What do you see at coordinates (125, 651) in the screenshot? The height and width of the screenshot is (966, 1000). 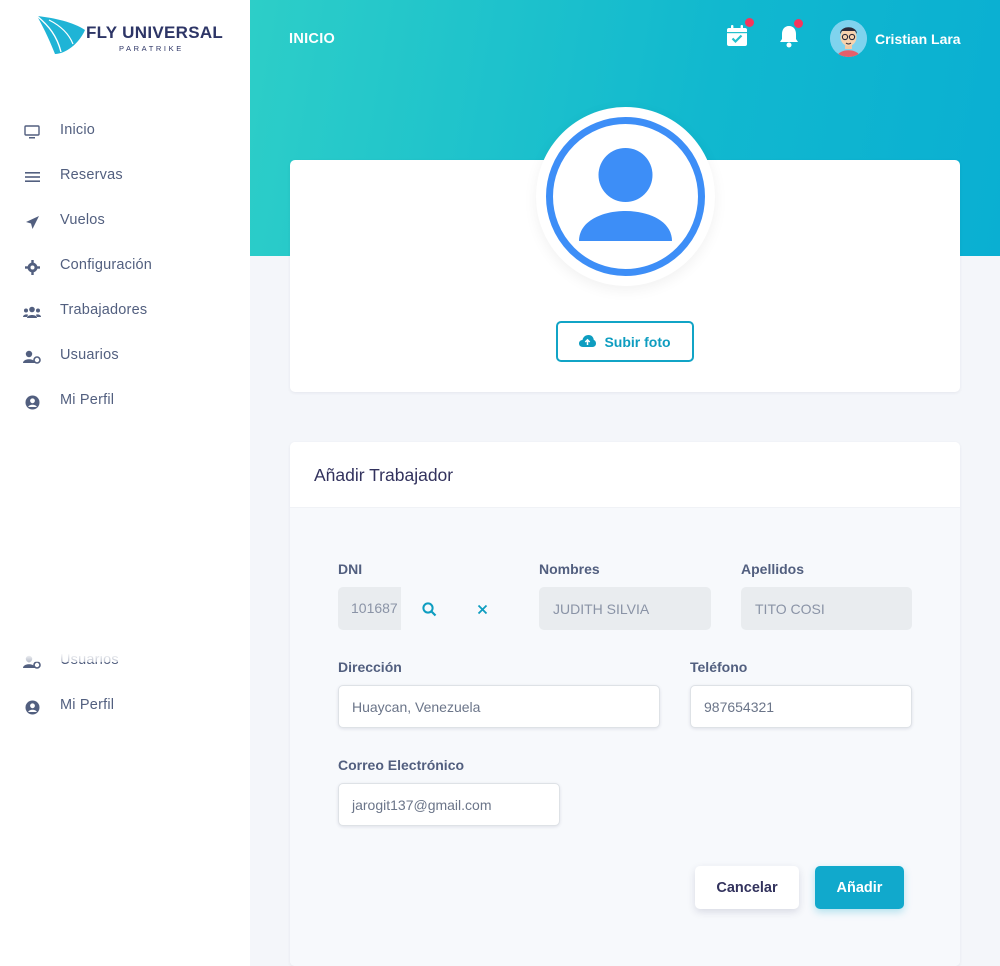 I see `sidebar-clip-mask` at bounding box center [125, 651].